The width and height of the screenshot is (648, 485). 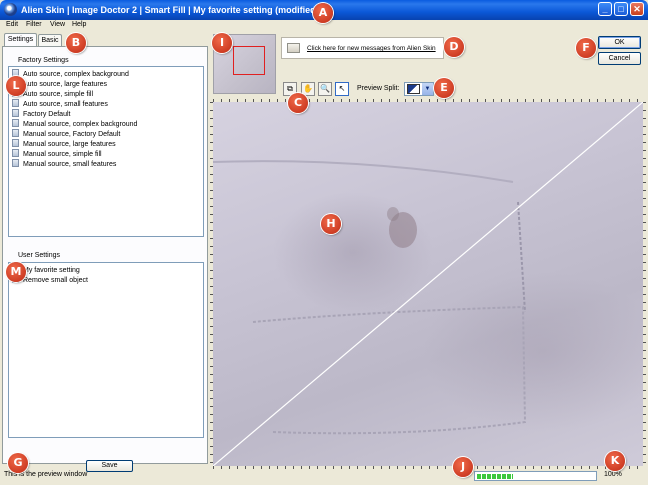 I want to click on preview-split-label: Preview Split:, so click(x=378, y=88).